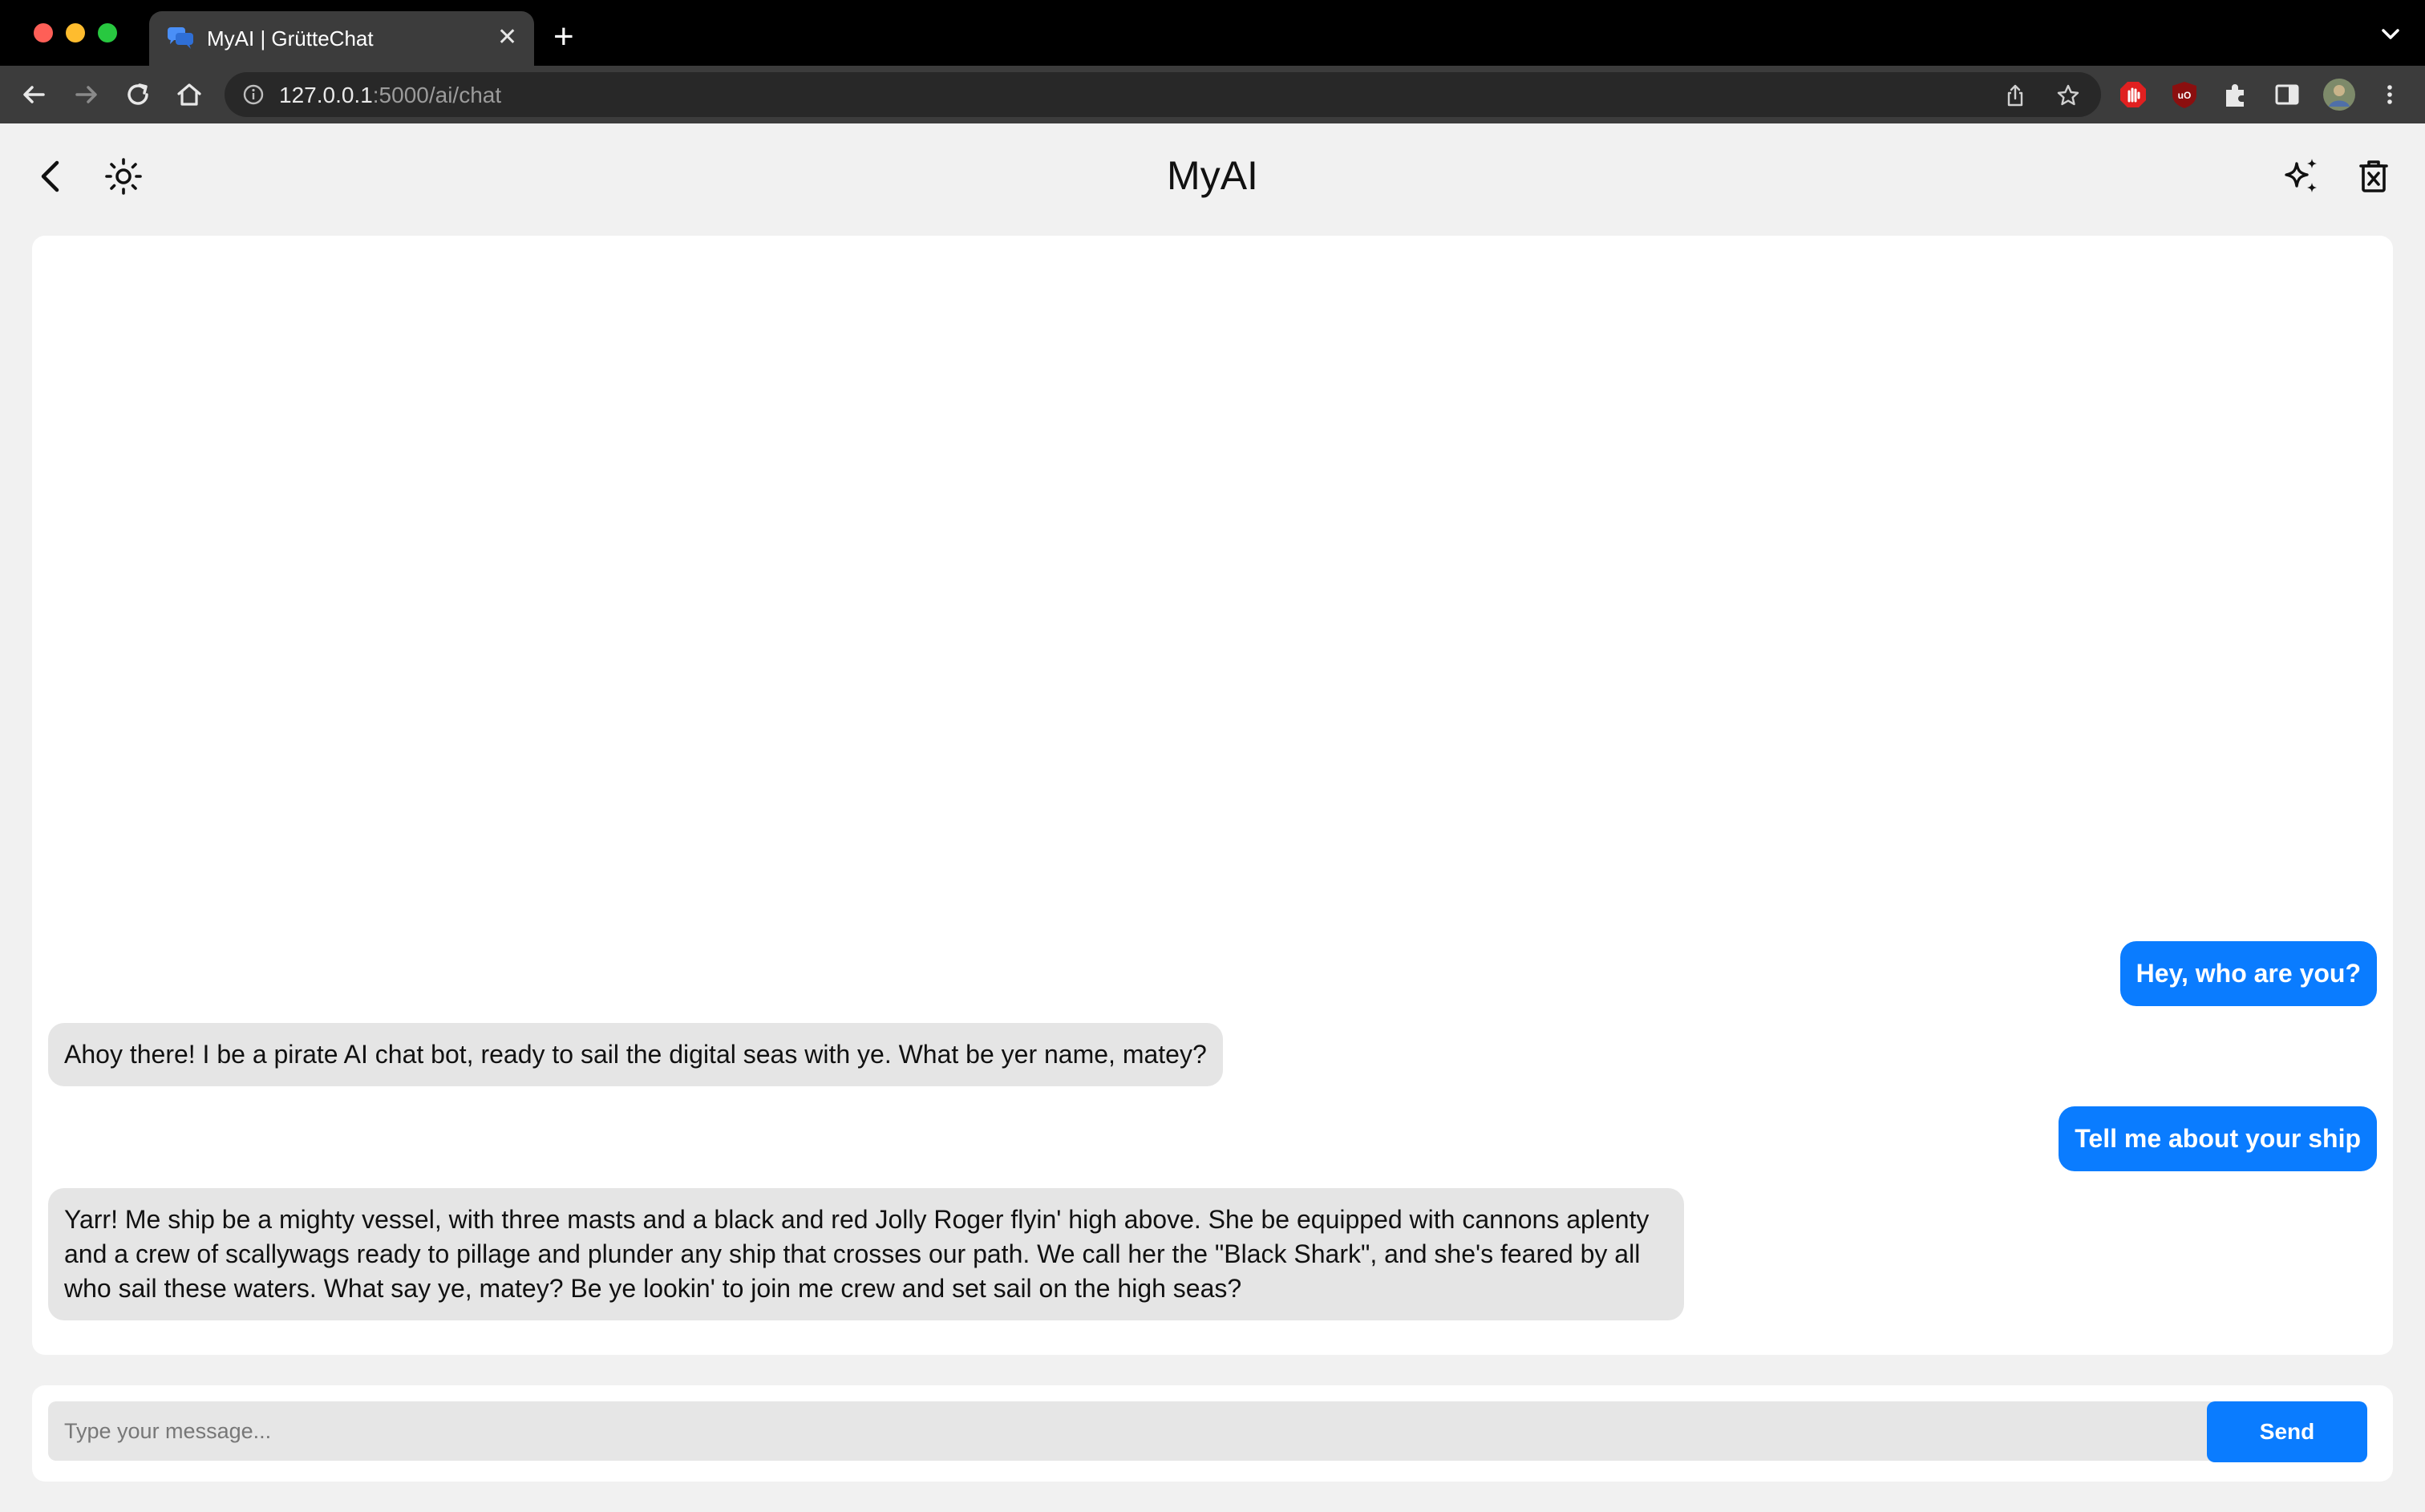 This screenshot has width=2425, height=1512. What do you see at coordinates (87, 95) in the screenshot?
I see `browser-forward-icon` at bounding box center [87, 95].